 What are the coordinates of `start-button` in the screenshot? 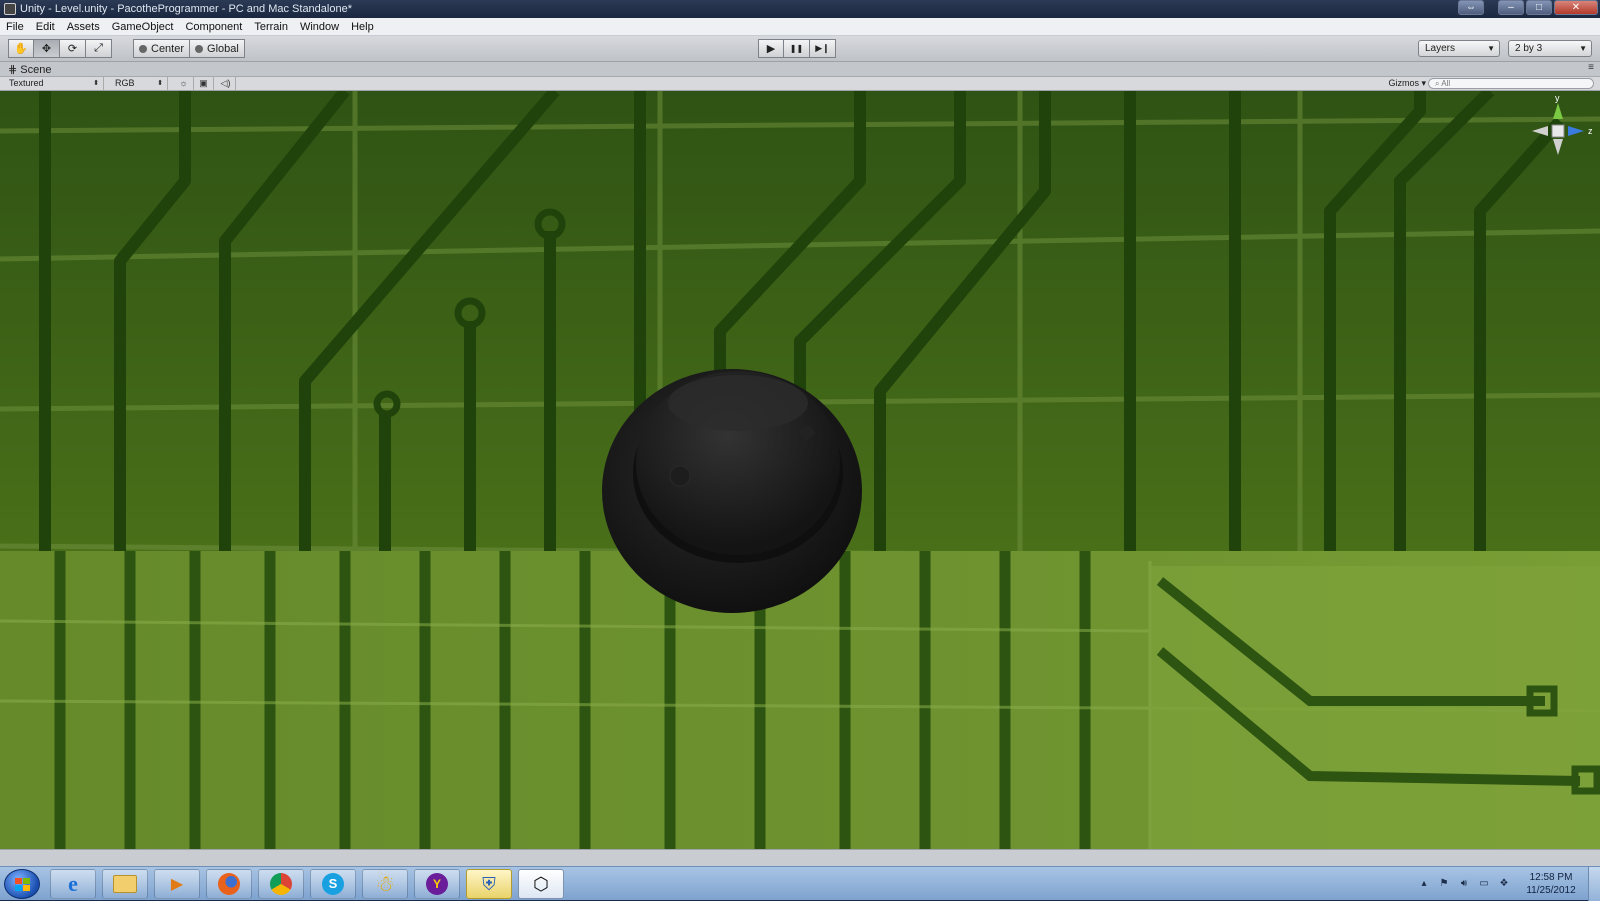 It's located at (22, 884).